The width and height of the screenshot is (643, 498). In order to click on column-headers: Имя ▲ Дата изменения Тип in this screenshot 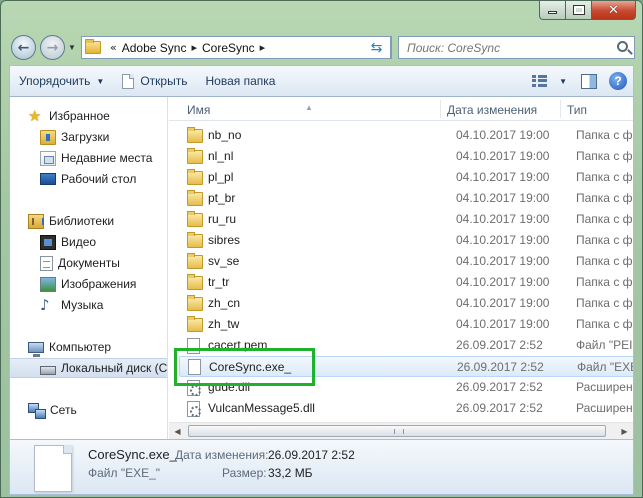, I will do `click(401, 109)`.